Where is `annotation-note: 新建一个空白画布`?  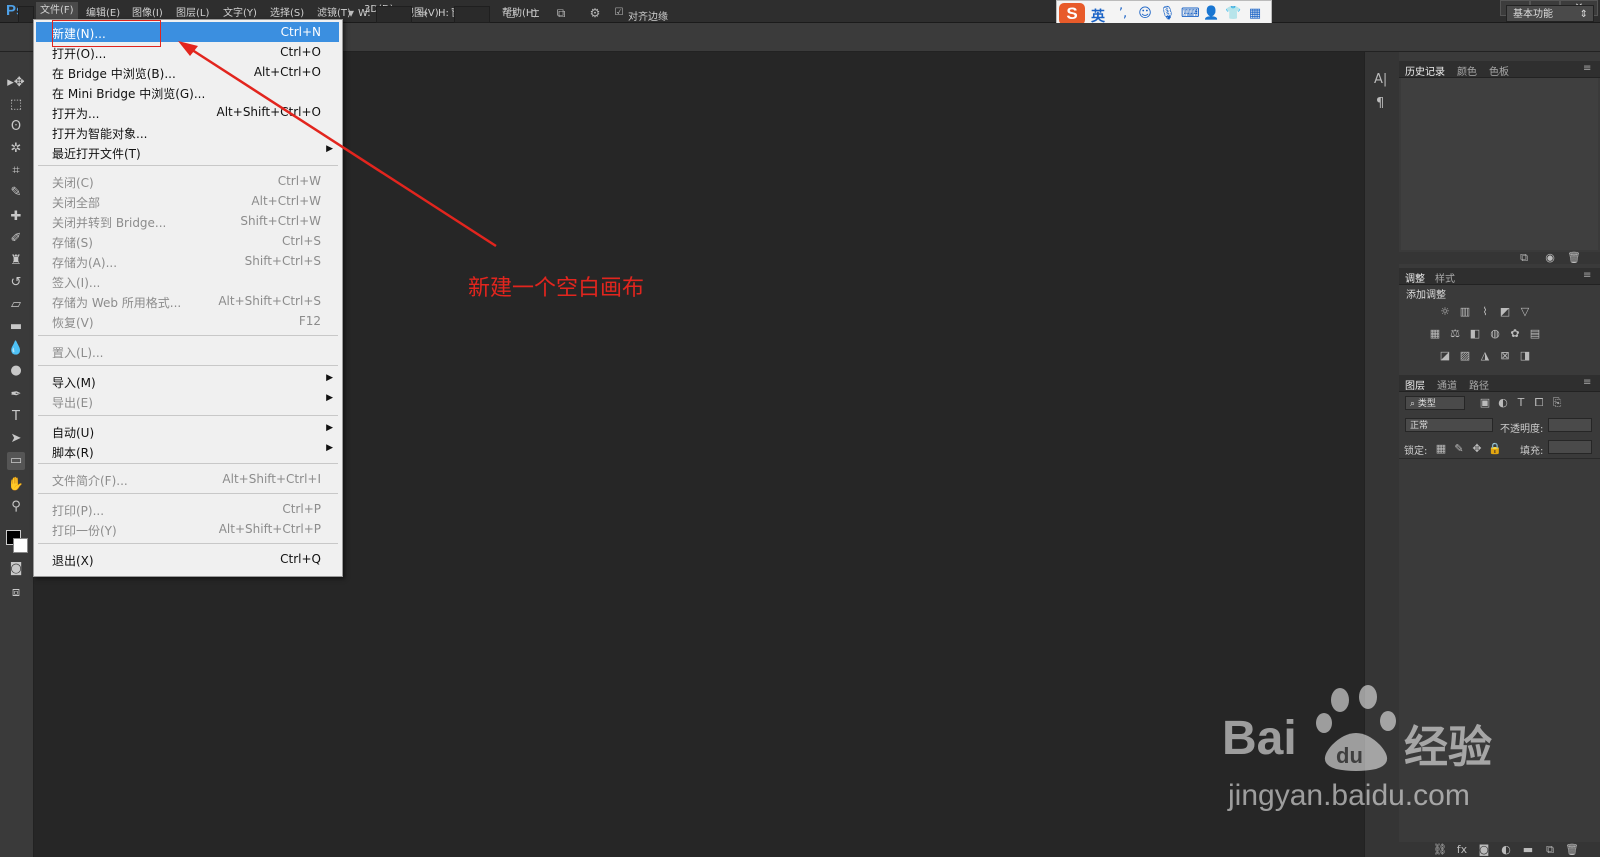
annotation-note: 新建一个空白画布 is located at coordinates (556, 288).